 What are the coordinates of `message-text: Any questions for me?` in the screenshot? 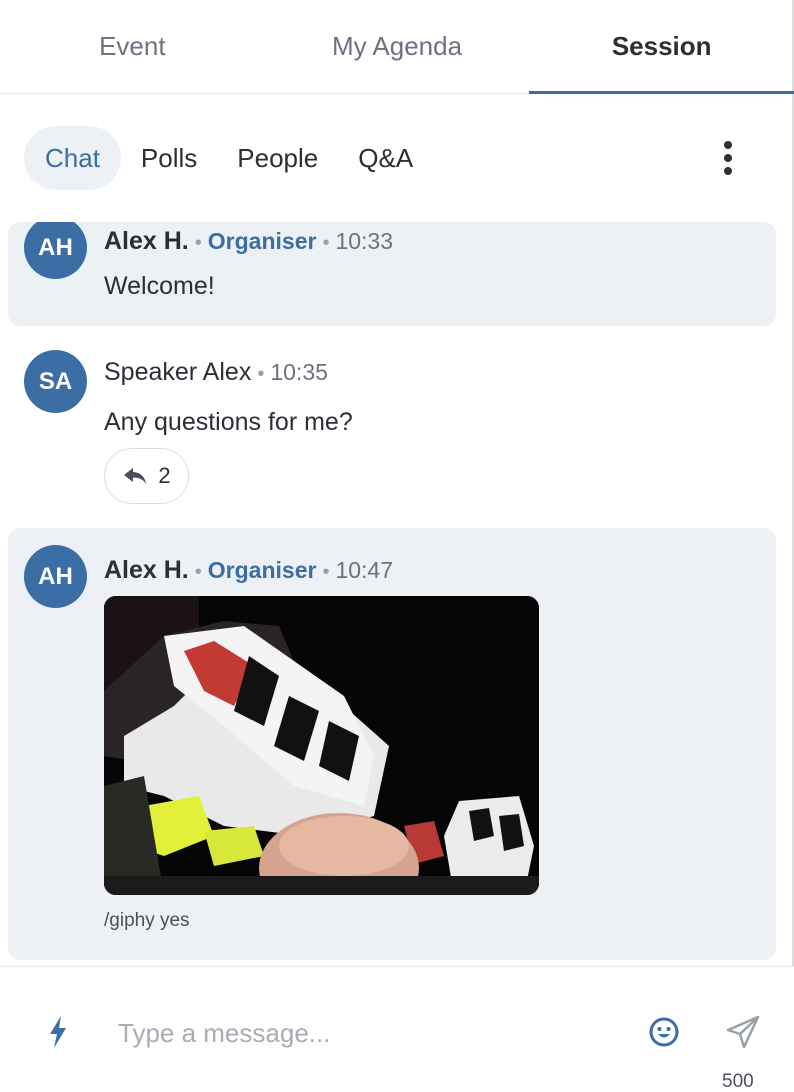 It's located at (228, 422).